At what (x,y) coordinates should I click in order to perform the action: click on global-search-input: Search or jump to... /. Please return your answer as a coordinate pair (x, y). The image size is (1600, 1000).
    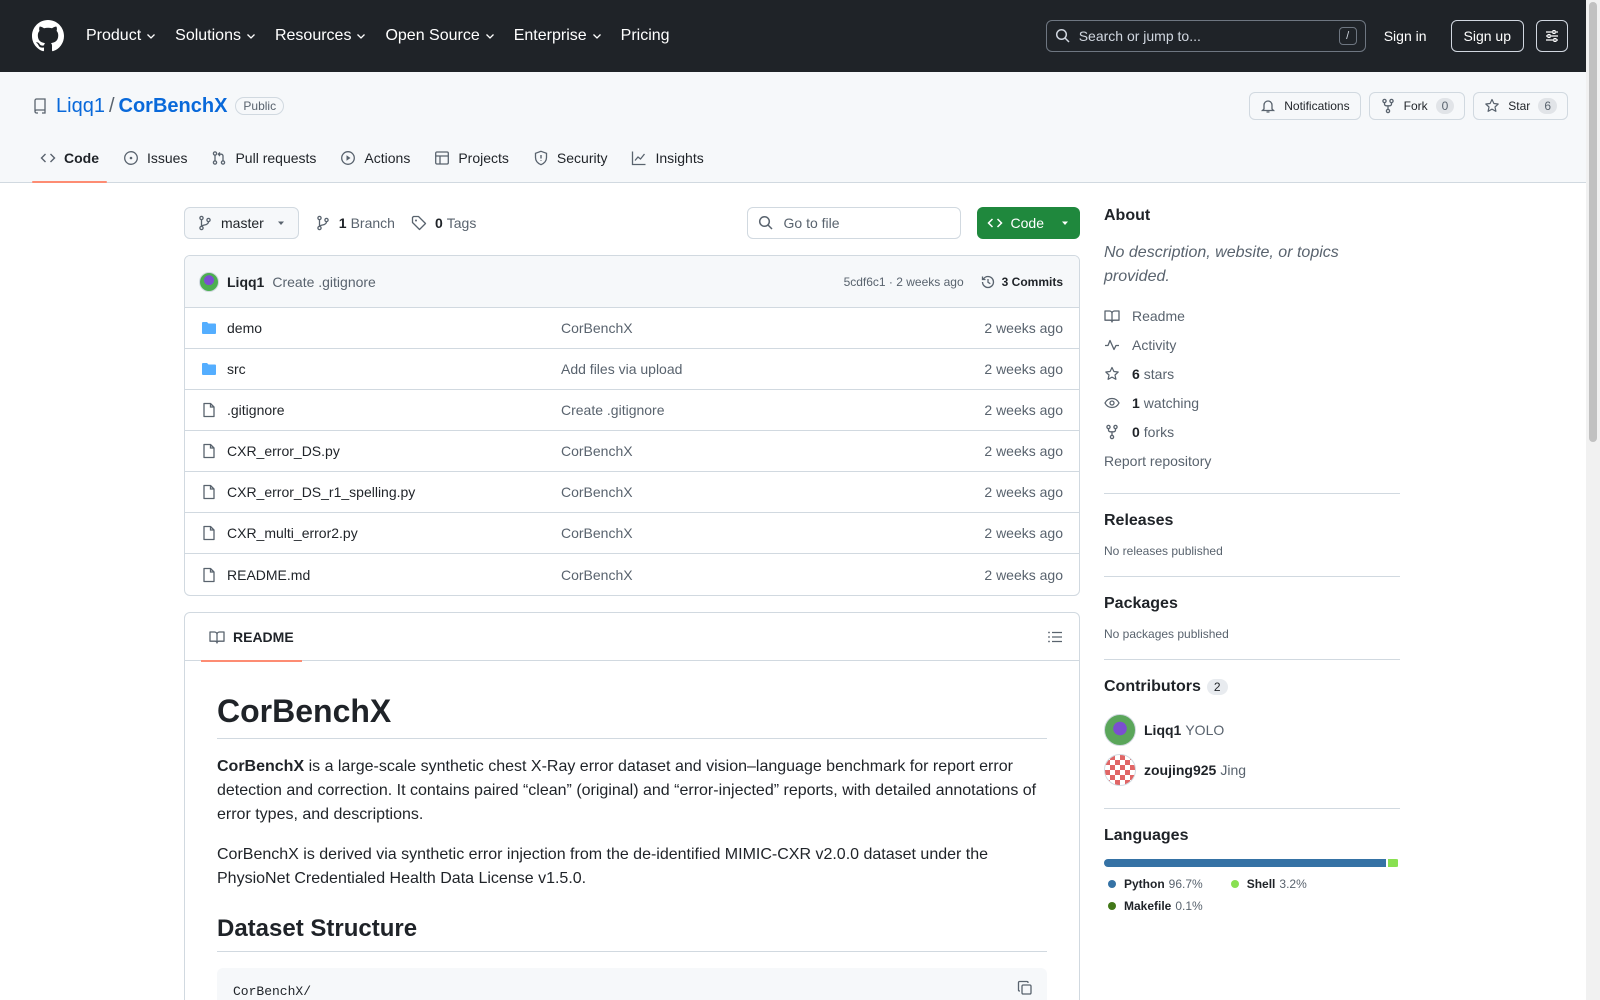
    Looking at the image, I should click on (1205, 36).